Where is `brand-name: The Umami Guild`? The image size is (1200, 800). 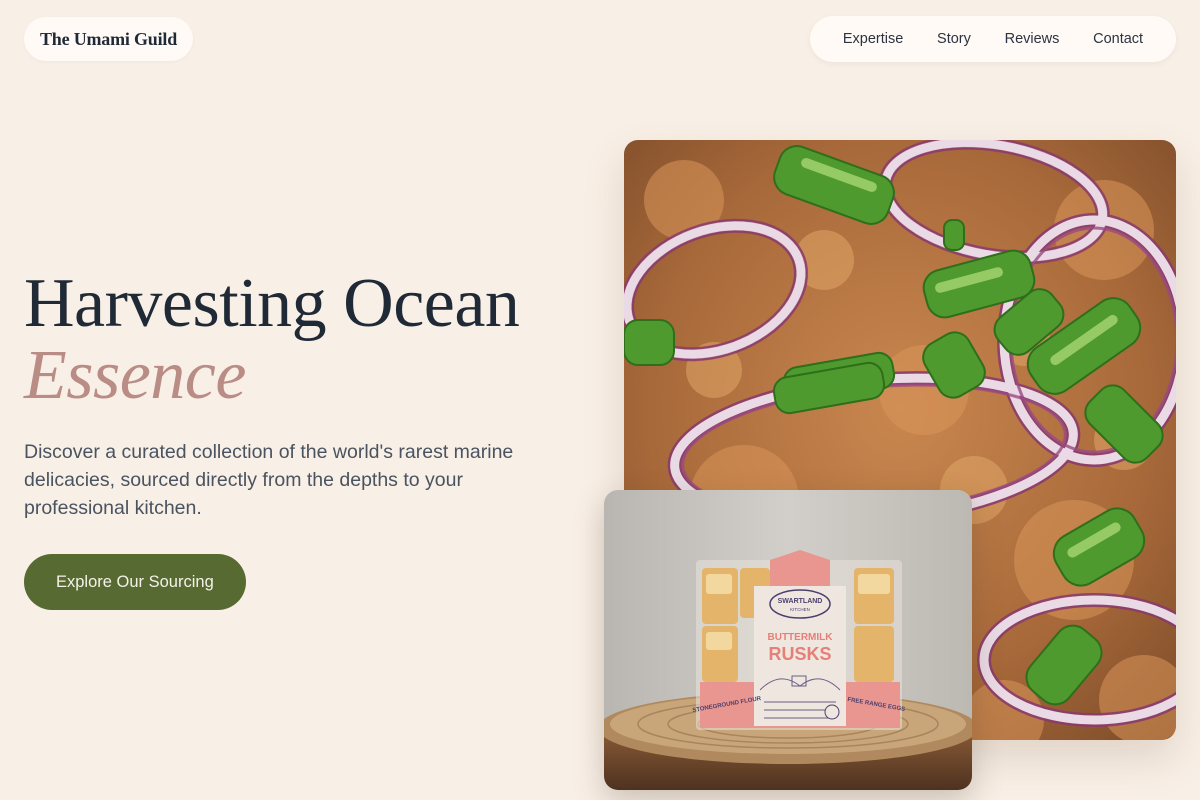 brand-name: The Umami Guild is located at coordinates (109, 38).